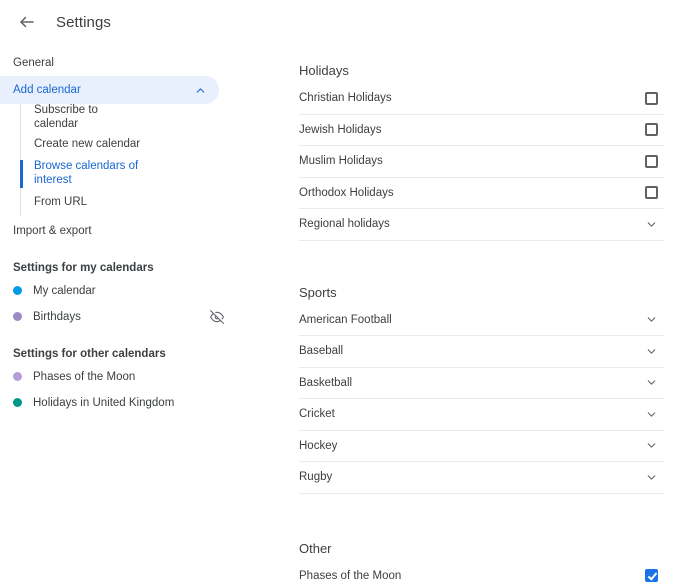  What do you see at coordinates (66, 117) in the screenshot?
I see `sidebar-subitem-label: Subscribe to calendar` at bounding box center [66, 117].